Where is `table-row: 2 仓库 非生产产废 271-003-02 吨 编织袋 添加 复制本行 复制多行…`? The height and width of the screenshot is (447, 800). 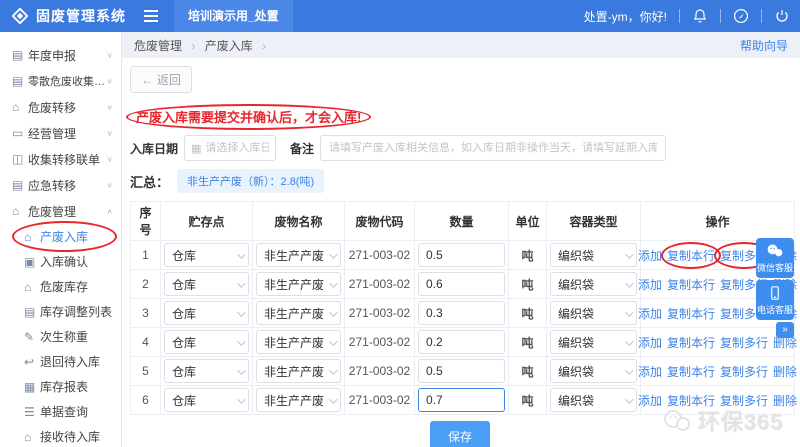 table-row: 2 仓库 非生产产废 271-003-02 吨 编织袋 添加 复制本行 复制多行… is located at coordinates (463, 284).